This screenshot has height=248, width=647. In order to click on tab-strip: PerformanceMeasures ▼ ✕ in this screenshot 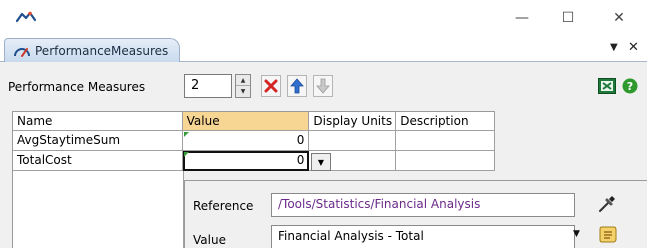, I will do `click(323, 50)`.